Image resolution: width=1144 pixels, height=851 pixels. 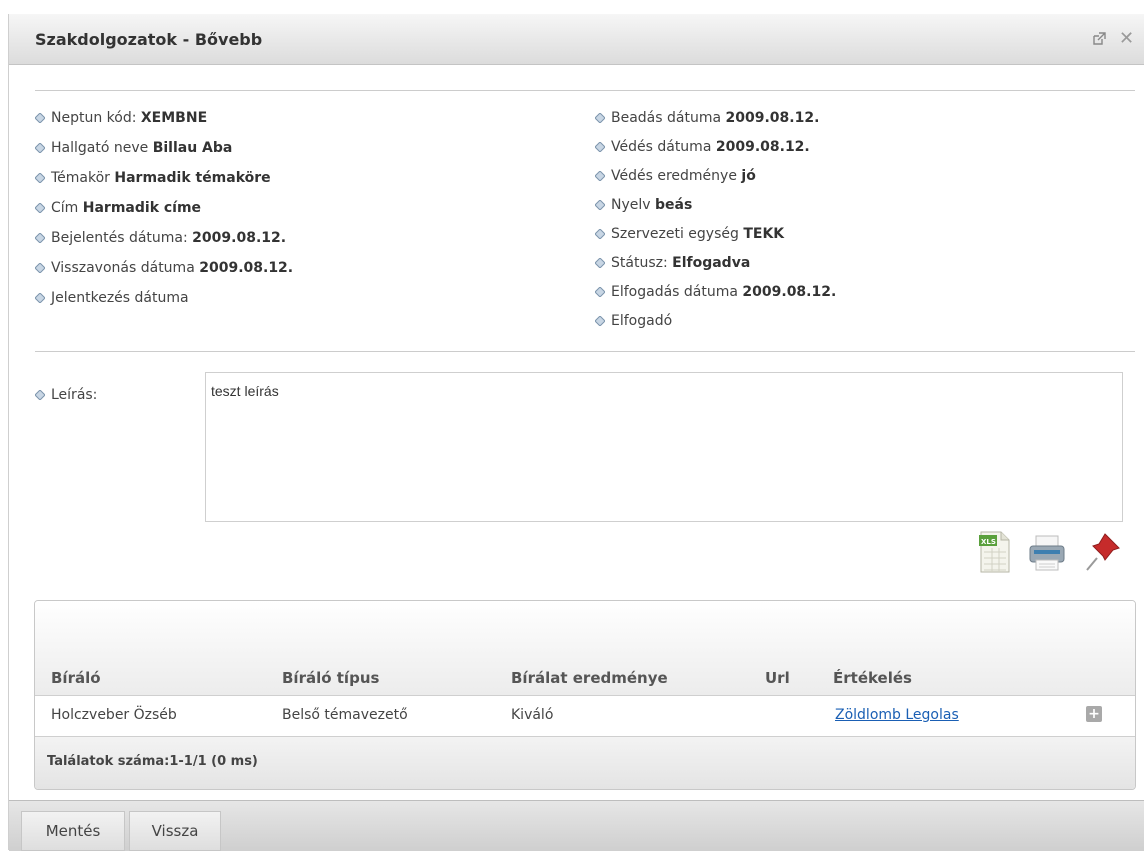 What do you see at coordinates (674, 205) in the screenshot?
I see `field-value: beás` at bounding box center [674, 205].